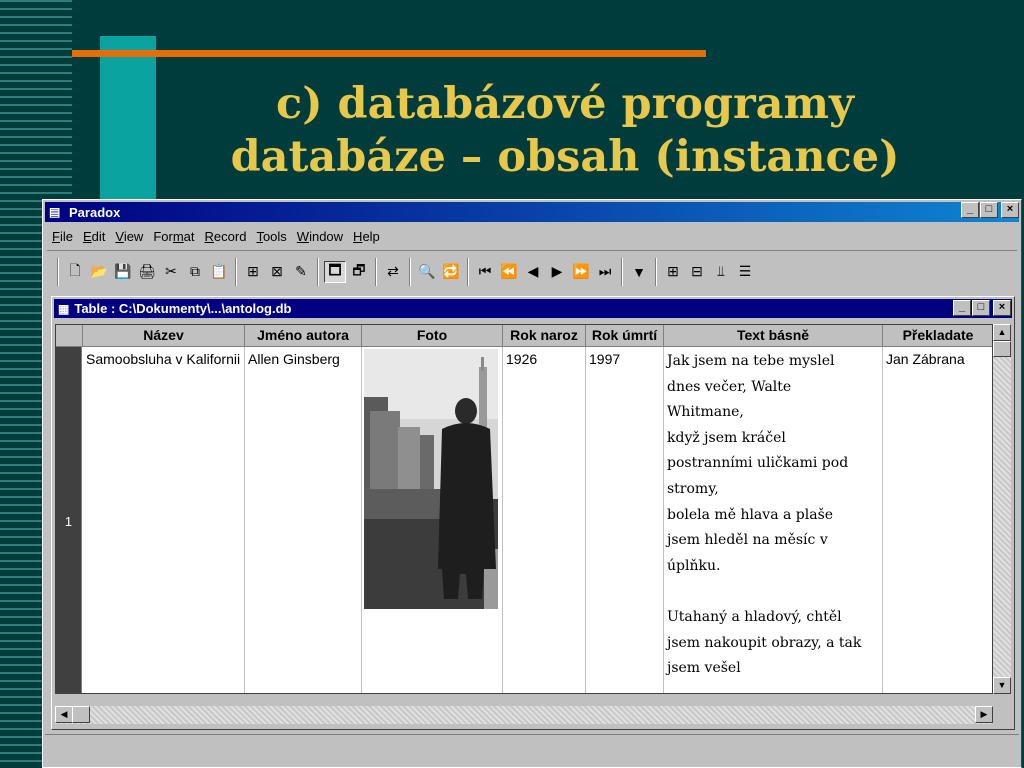 This screenshot has height=768, width=1024. What do you see at coordinates (937, 336) in the screenshot?
I see `column-header-prekladatel: Překladate` at bounding box center [937, 336].